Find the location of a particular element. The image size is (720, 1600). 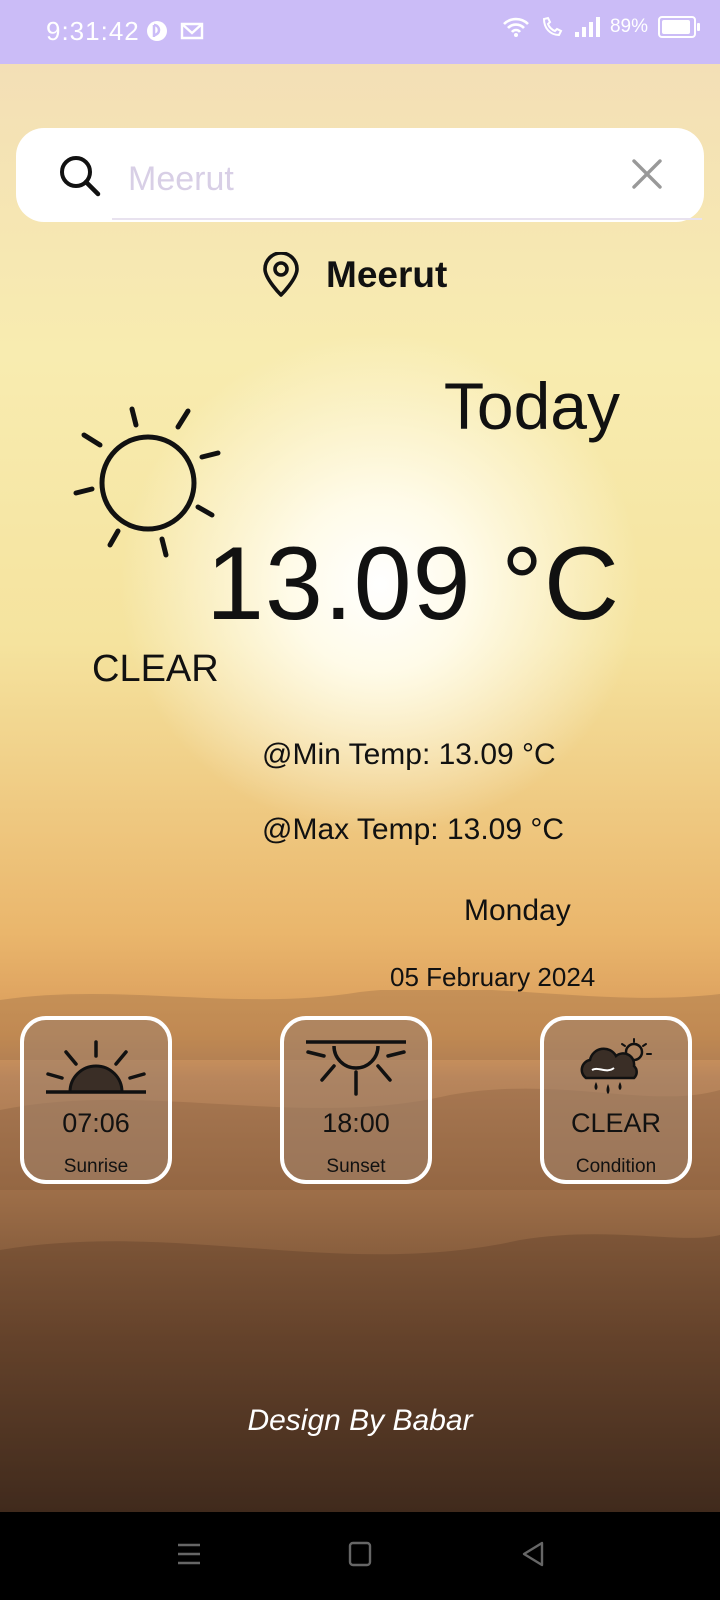

condition-card: CLEAR Condition is located at coordinates (616, 1100).